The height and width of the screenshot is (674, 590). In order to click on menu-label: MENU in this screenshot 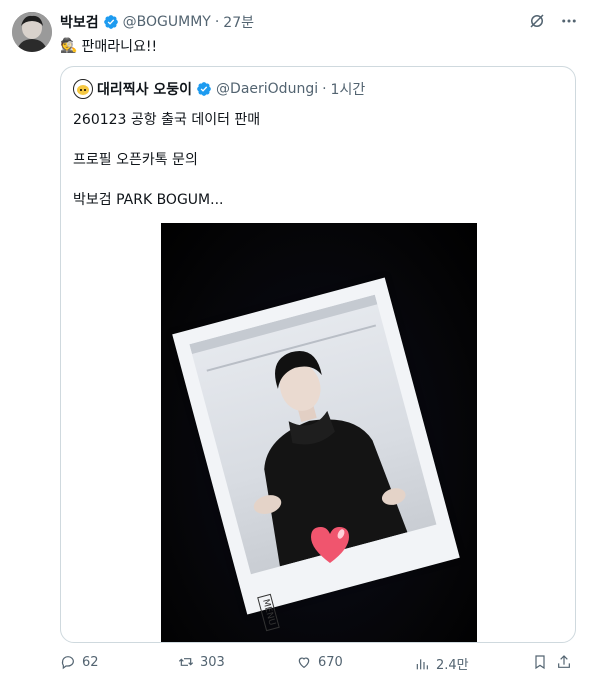, I will do `click(268, 612)`.